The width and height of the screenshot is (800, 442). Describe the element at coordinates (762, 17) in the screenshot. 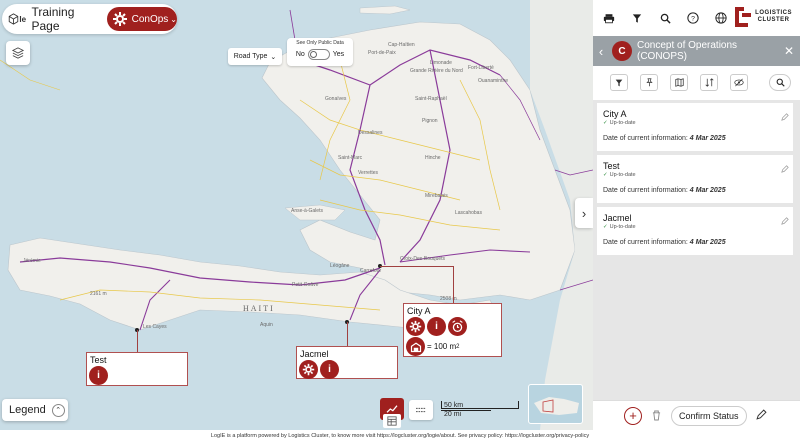

I see `logistics-cluster-logo: LOGISTICS CLUSTER` at that location.